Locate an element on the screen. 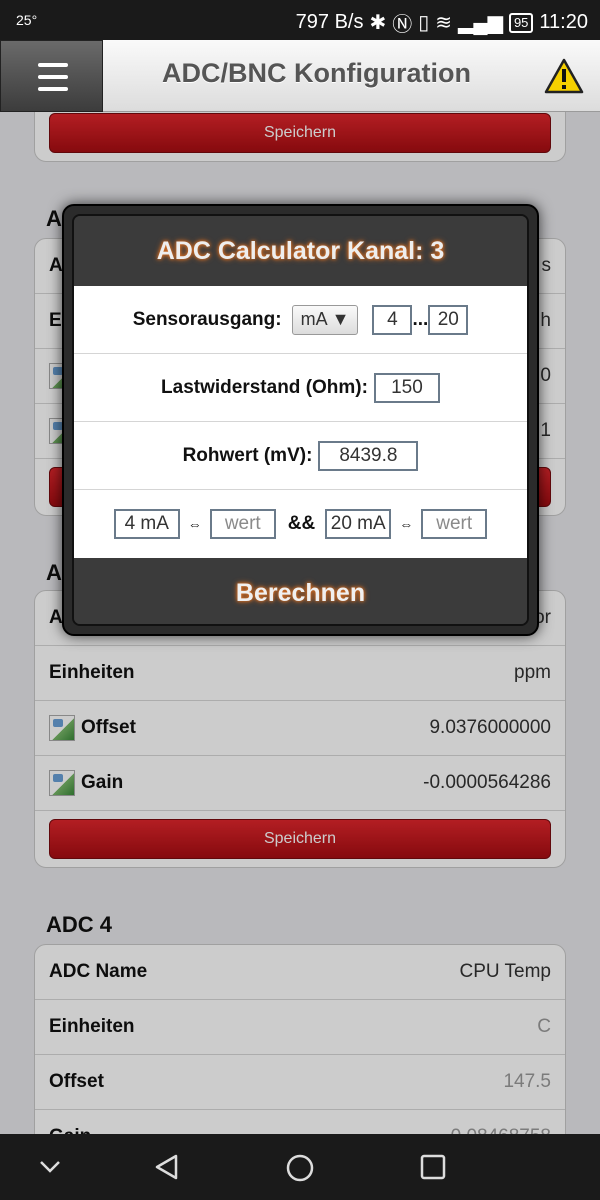 This screenshot has width=600, height=1200. home-icon is located at coordinates (300, 1168).